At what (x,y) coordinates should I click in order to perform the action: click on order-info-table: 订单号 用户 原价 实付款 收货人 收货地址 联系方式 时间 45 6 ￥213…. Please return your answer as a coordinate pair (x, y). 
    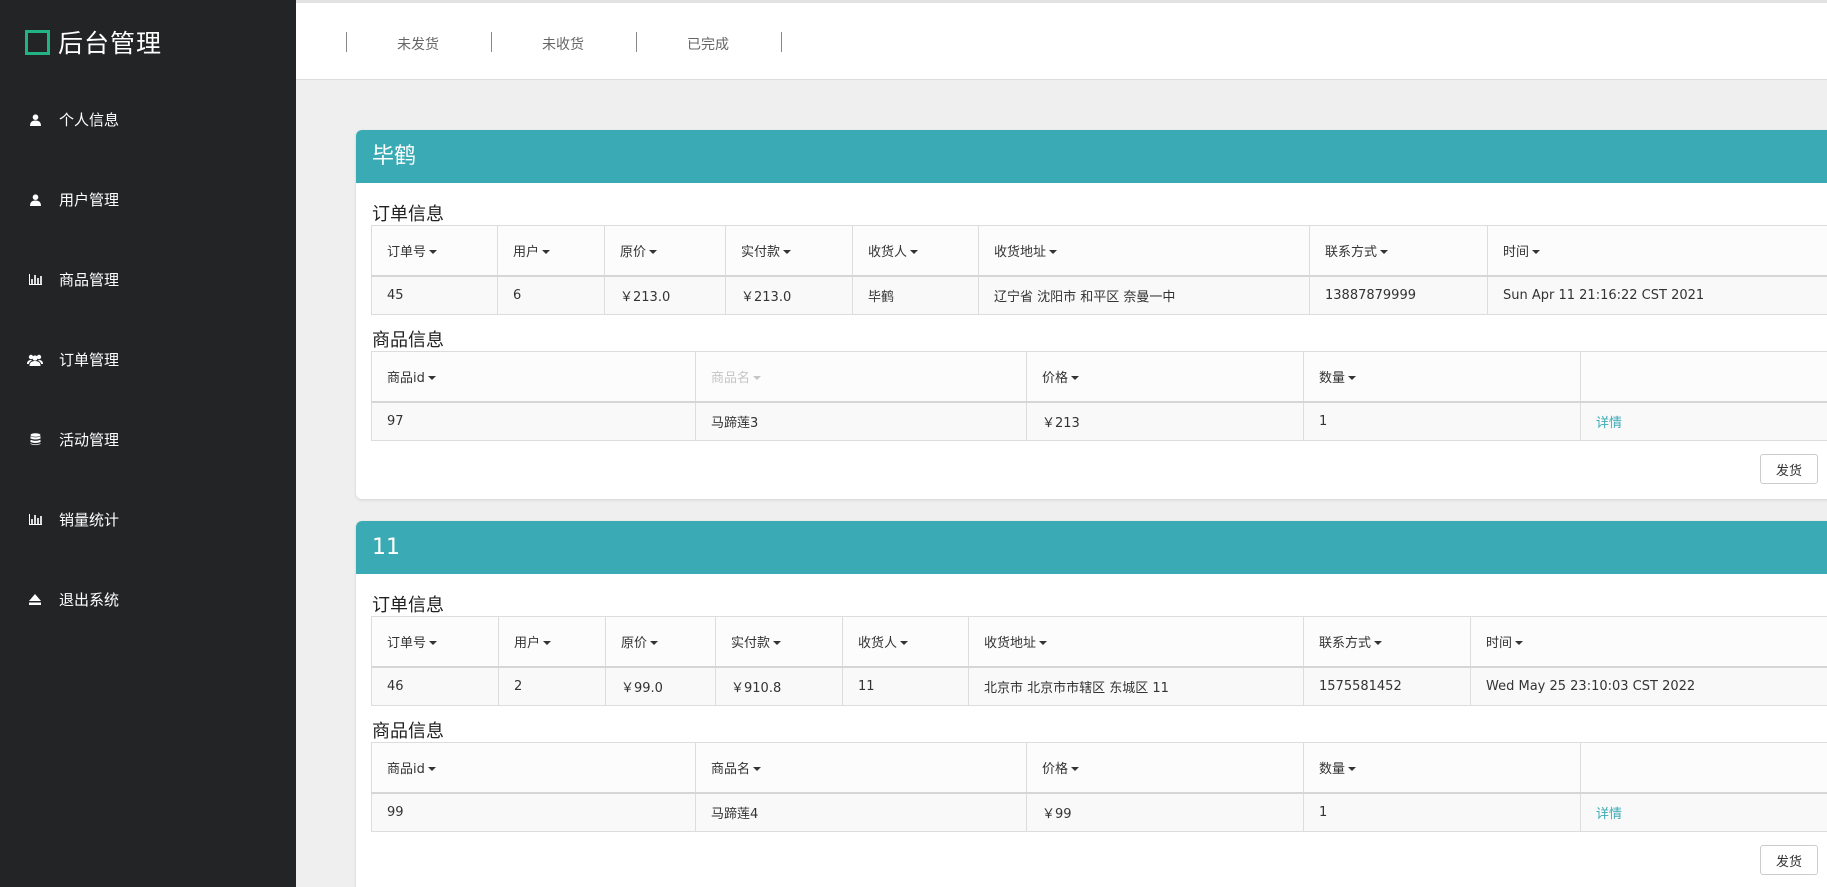
    Looking at the image, I should click on (1099, 270).